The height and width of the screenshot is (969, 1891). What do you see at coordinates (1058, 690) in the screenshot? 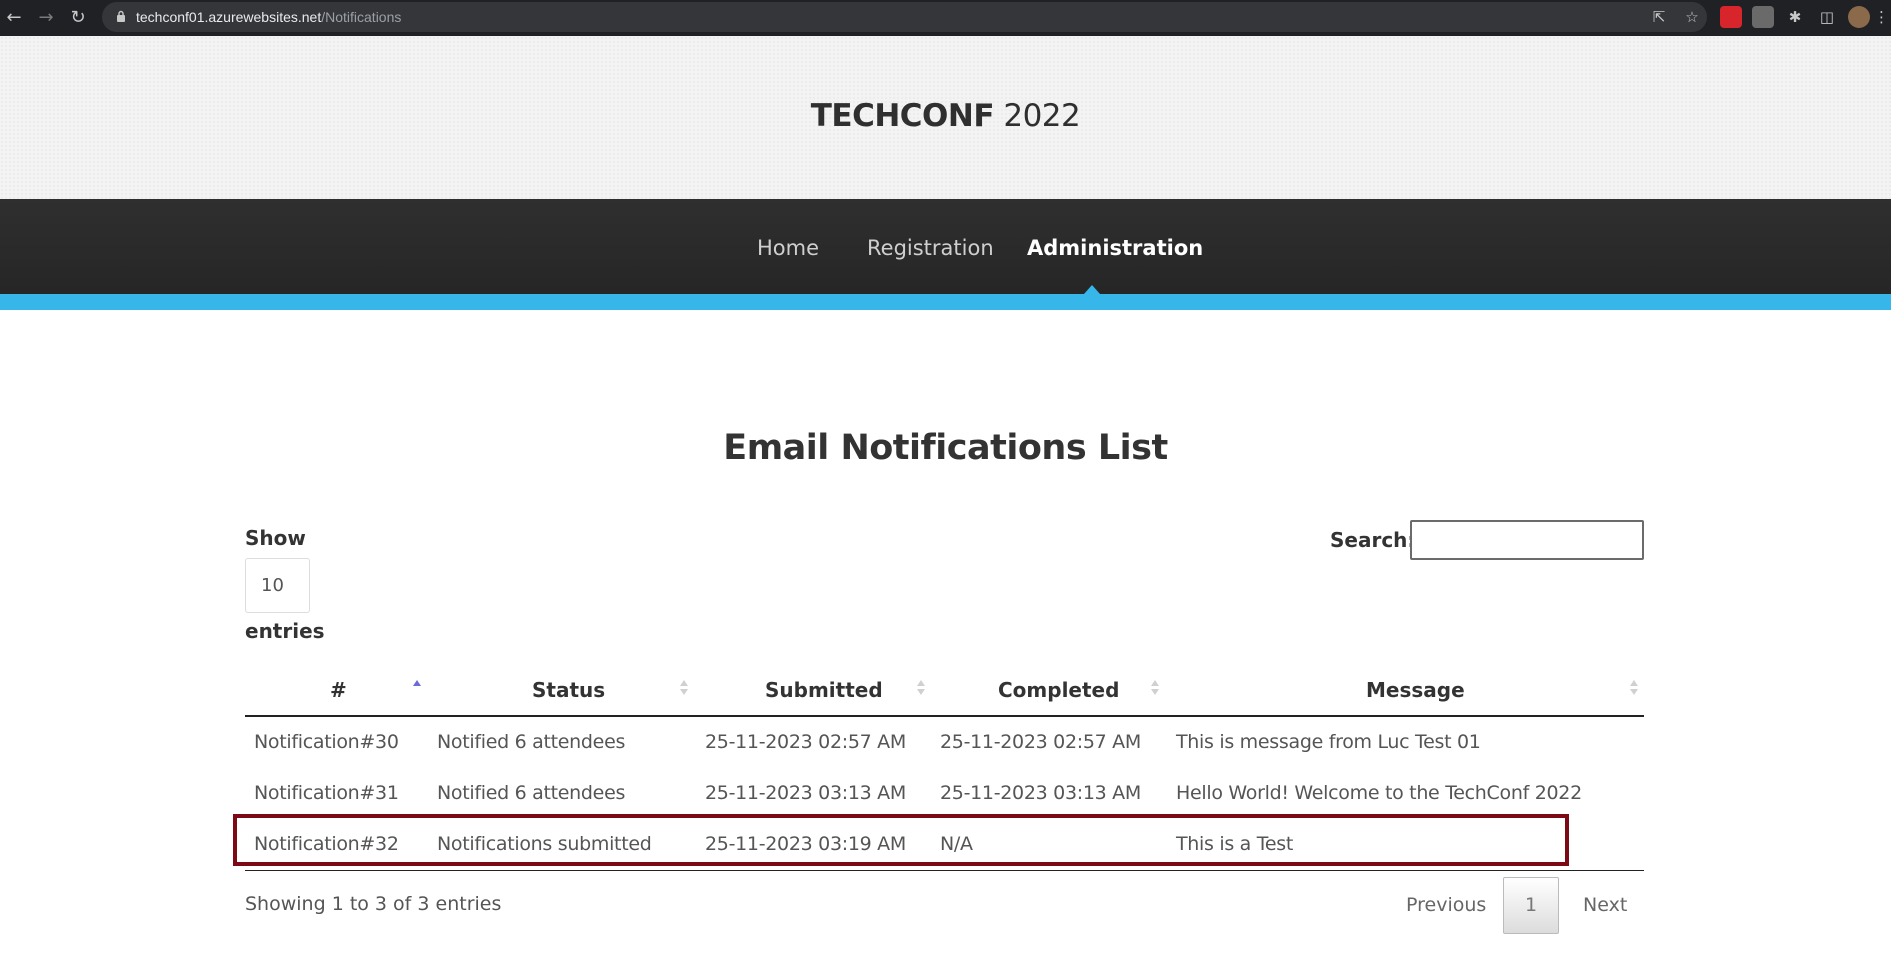
I see `column-header-completed: Completed` at bounding box center [1058, 690].